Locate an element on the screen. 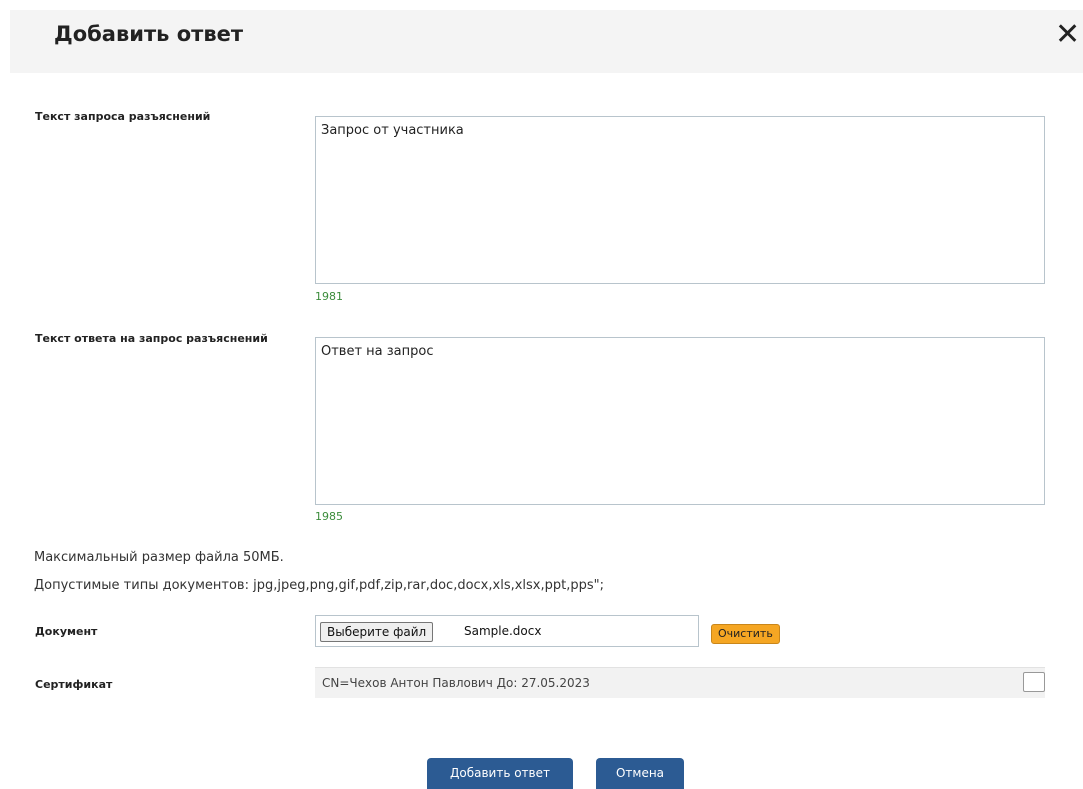 Image resolution: width=1083 pixels, height=789 pixels. answer-textarea: Ответ на запрос is located at coordinates (680, 421).